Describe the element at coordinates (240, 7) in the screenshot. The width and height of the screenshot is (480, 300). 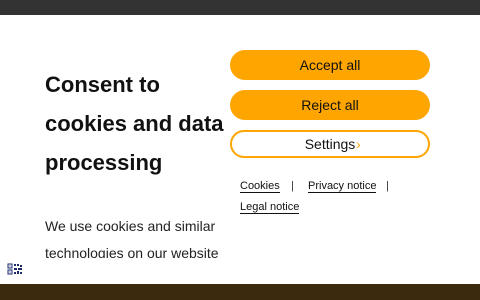
I see `top-bar` at that location.